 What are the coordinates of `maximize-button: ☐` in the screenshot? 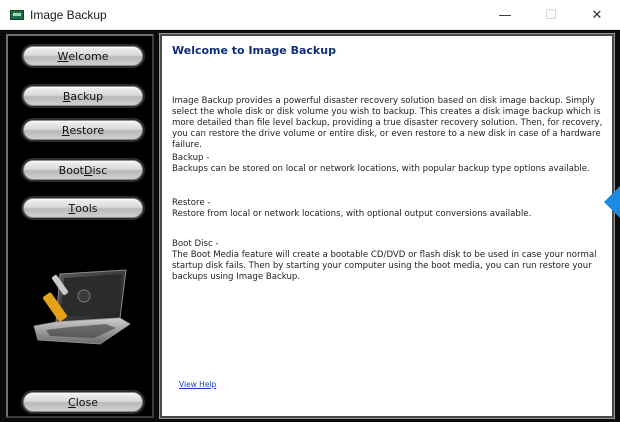 It's located at (551, 15).